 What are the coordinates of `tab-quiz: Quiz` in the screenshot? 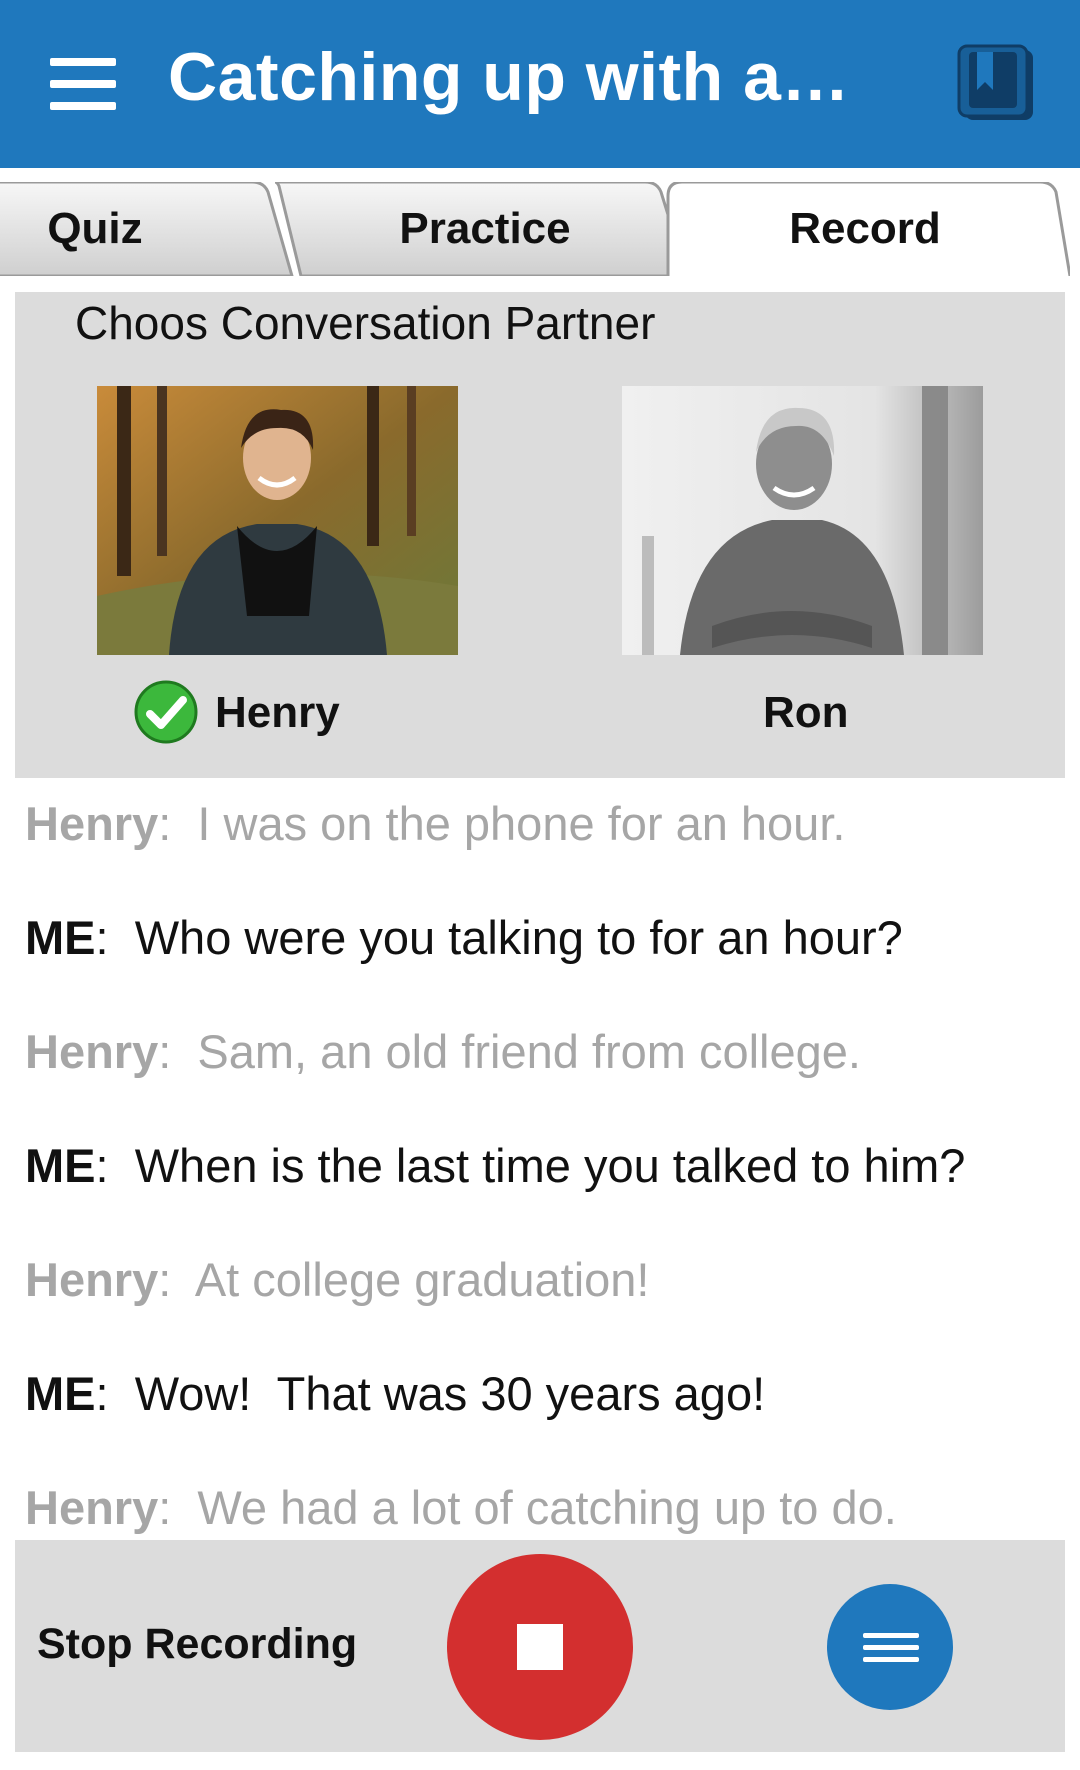 It's located at (150, 229).